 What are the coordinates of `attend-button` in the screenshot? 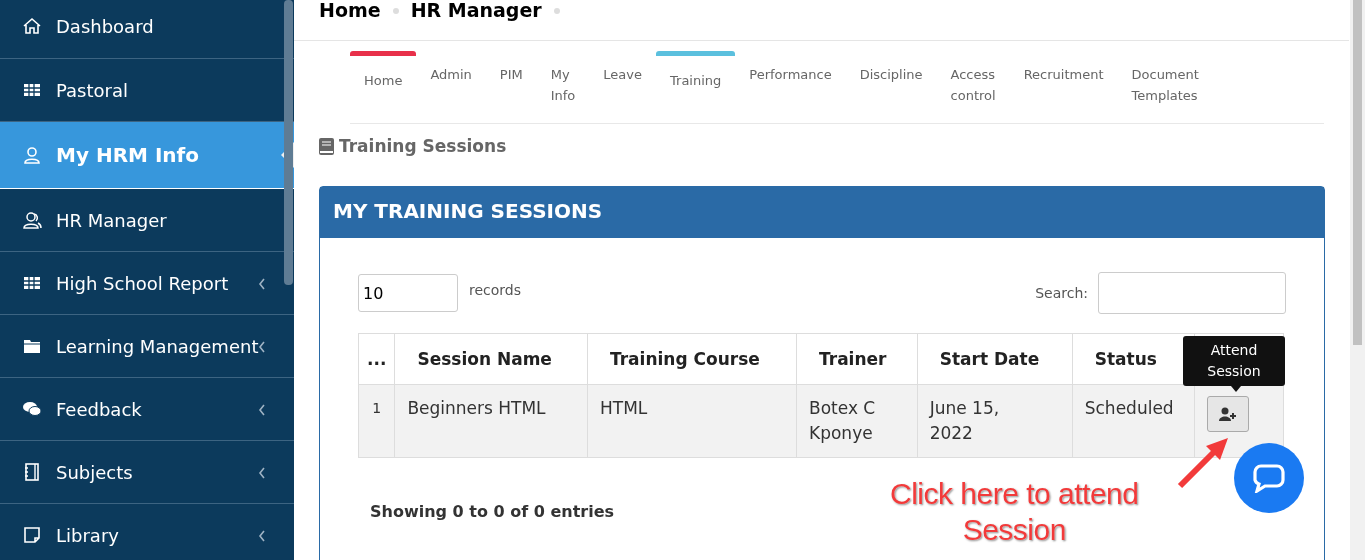 It's located at (1228, 414).